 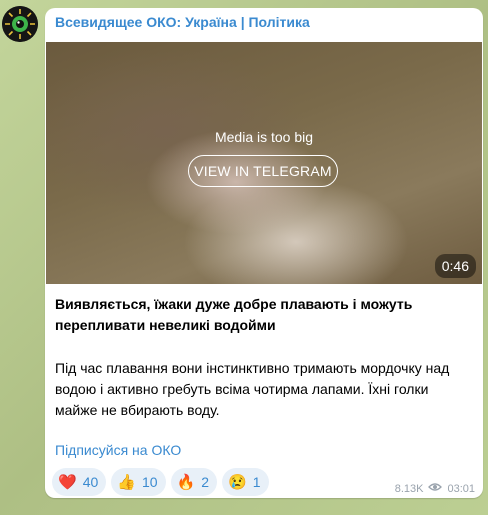 I want to click on eye-icon, so click(x=435, y=488).